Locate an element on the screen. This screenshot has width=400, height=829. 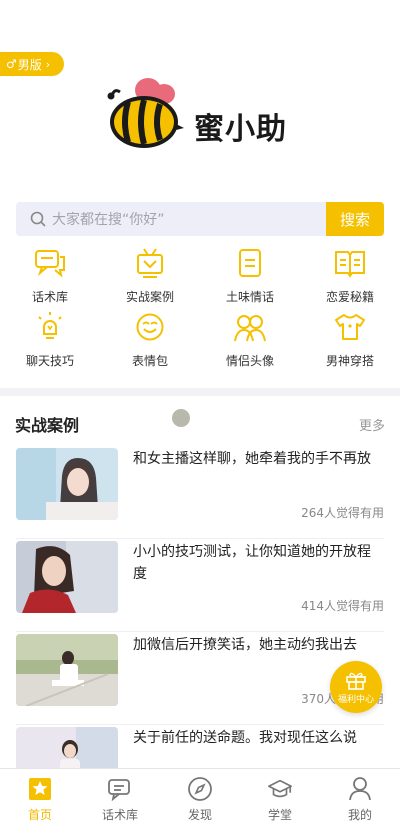
section-divider is located at coordinates (200, 392).